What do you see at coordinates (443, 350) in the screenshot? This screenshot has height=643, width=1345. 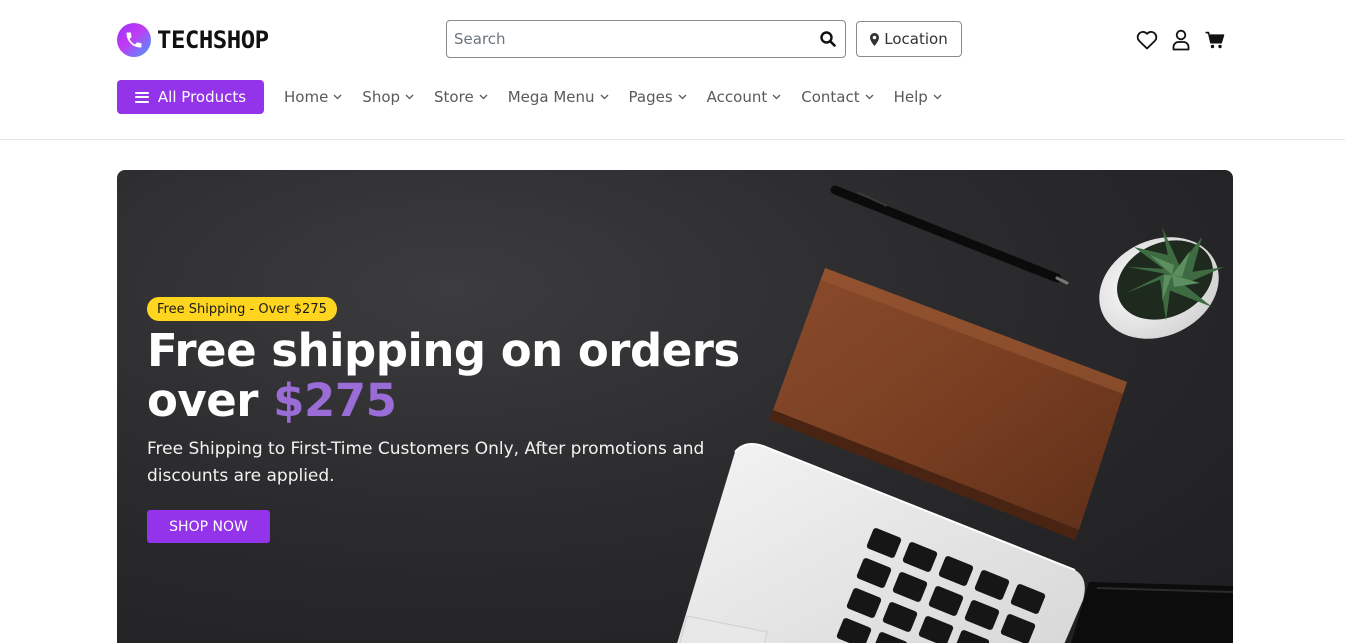 I see `hero-title-line1: Free shipping on orders` at bounding box center [443, 350].